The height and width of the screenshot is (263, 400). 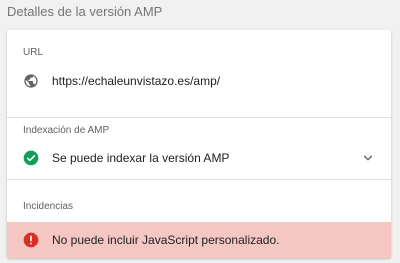 I want to click on page-title: Detalles de la versión AMP, so click(x=85, y=11).